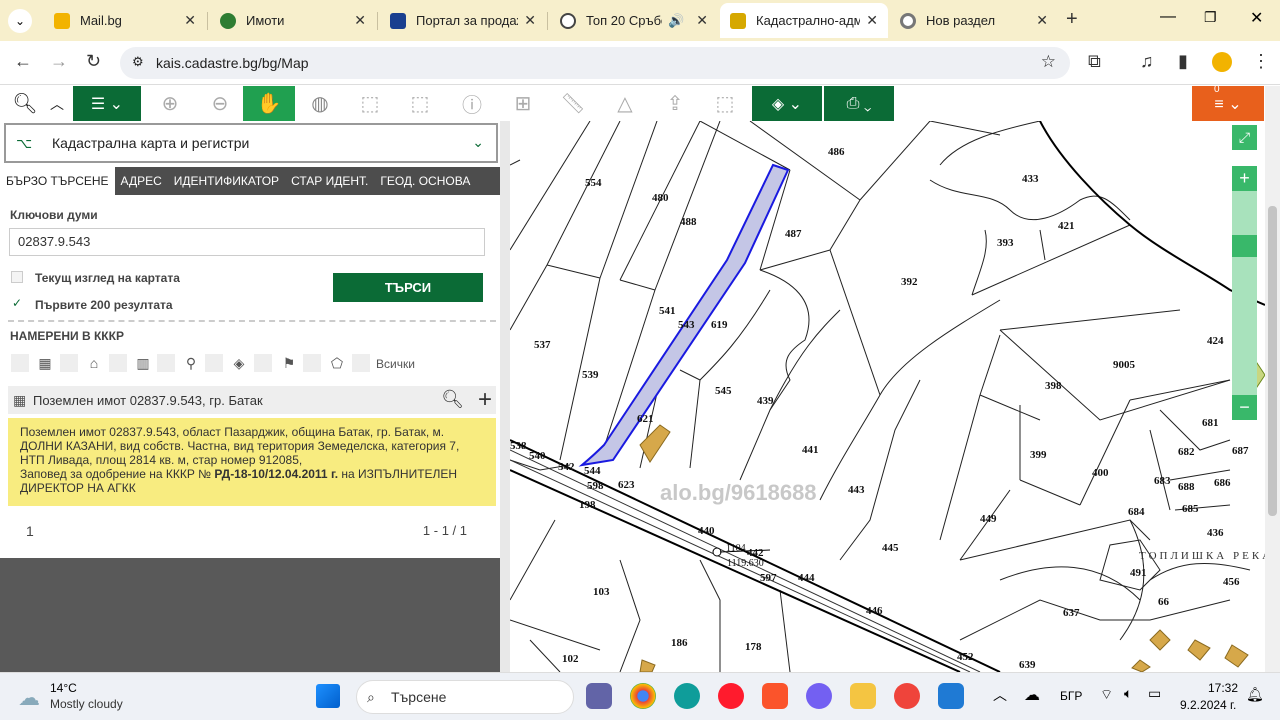 The width and height of the screenshot is (1280, 720). What do you see at coordinates (465, 697) in the screenshot?
I see `taskbar-search: ⌕ Търсене` at bounding box center [465, 697].